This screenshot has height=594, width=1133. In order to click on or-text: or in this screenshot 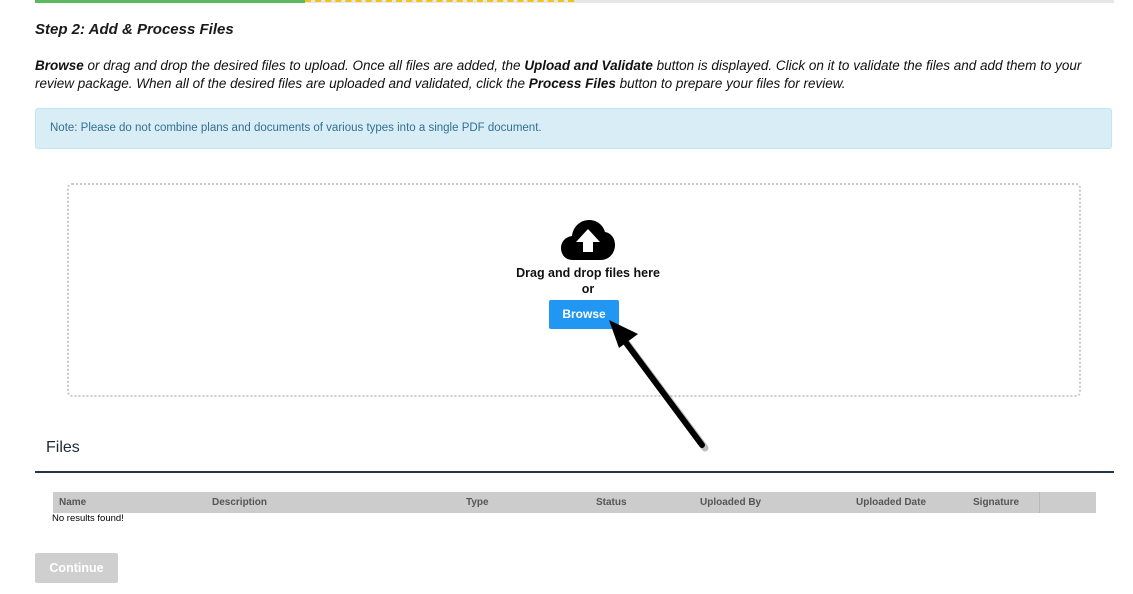, I will do `click(588, 289)`.